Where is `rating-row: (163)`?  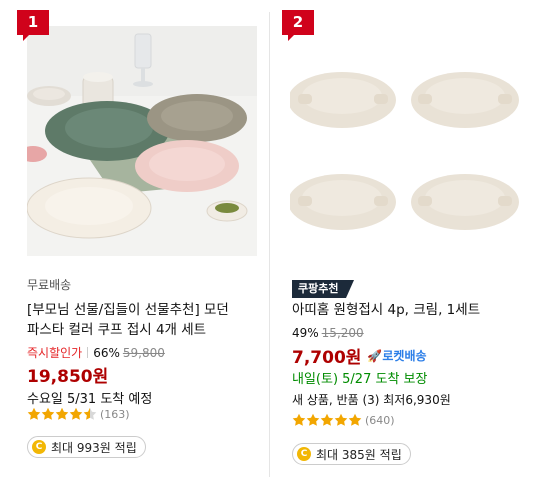
rating-row: (163) is located at coordinates (145, 414).